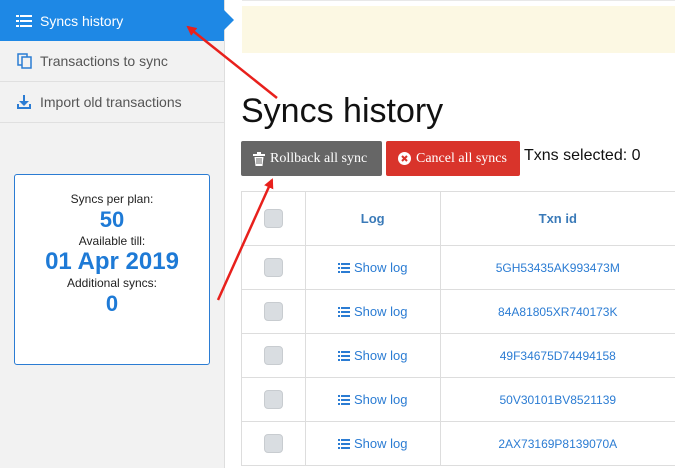  Describe the element at coordinates (112, 241) in the screenshot. I see `available-till-label: Available till:` at that location.